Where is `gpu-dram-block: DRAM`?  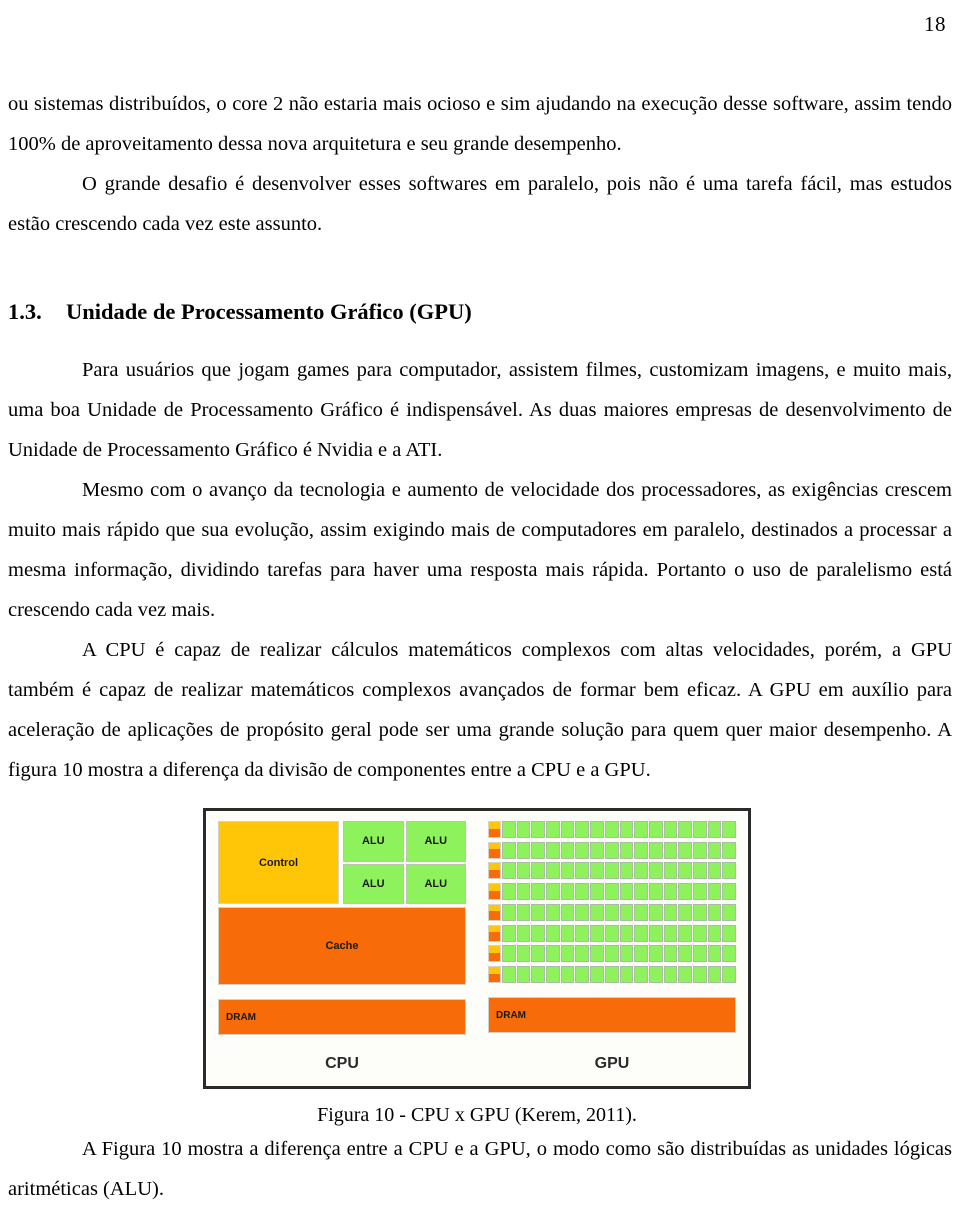
gpu-dram-block: DRAM is located at coordinates (612, 1015).